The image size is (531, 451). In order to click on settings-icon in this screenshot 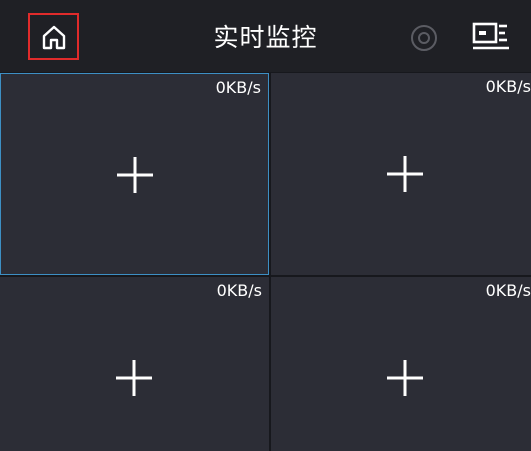, I will do `click(424, 38)`.